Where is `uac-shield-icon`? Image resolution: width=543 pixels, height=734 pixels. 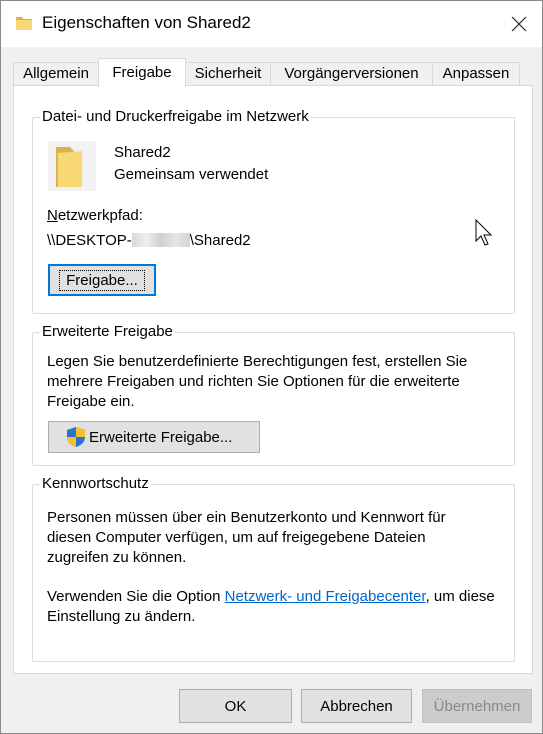 uac-shield-icon is located at coordinates (76, 437).